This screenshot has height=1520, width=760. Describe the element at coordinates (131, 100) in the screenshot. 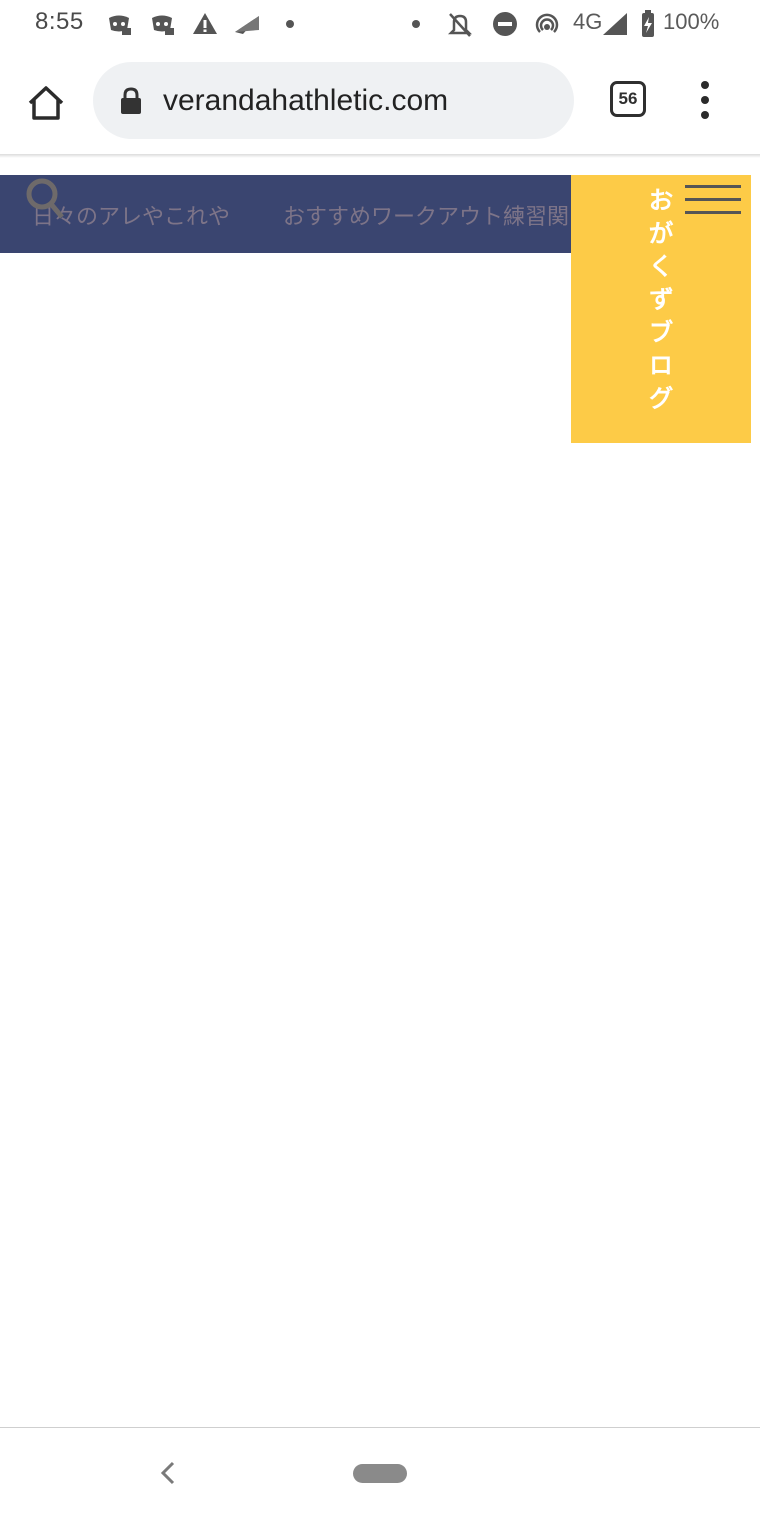

I see `lock-icon` at that location.